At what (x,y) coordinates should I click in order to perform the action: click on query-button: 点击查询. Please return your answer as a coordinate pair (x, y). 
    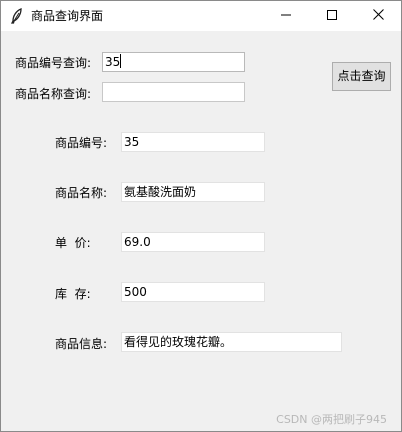
    Looking at the image, I should click on (361, 76).